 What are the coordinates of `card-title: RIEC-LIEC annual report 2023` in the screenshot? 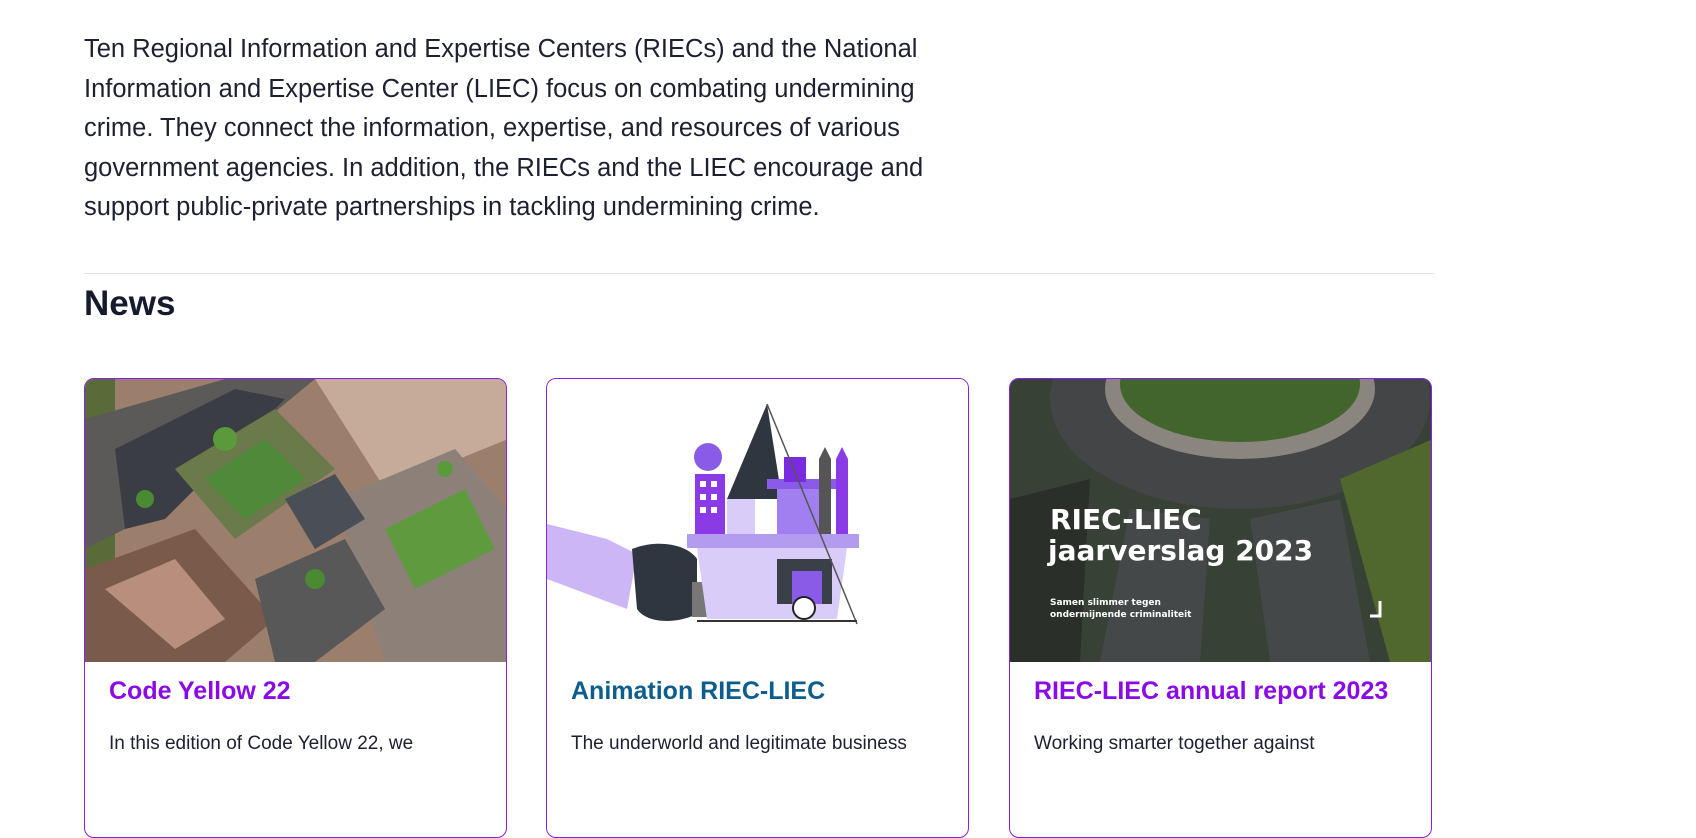 It's located at (1211, 691).